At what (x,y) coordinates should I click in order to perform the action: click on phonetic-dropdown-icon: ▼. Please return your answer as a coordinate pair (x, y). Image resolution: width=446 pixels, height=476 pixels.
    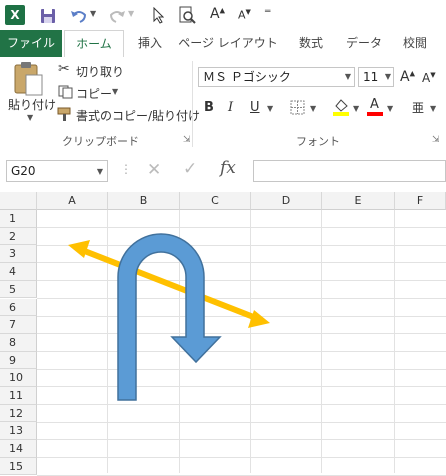
    Looking at the image, I should click on (433, 108).